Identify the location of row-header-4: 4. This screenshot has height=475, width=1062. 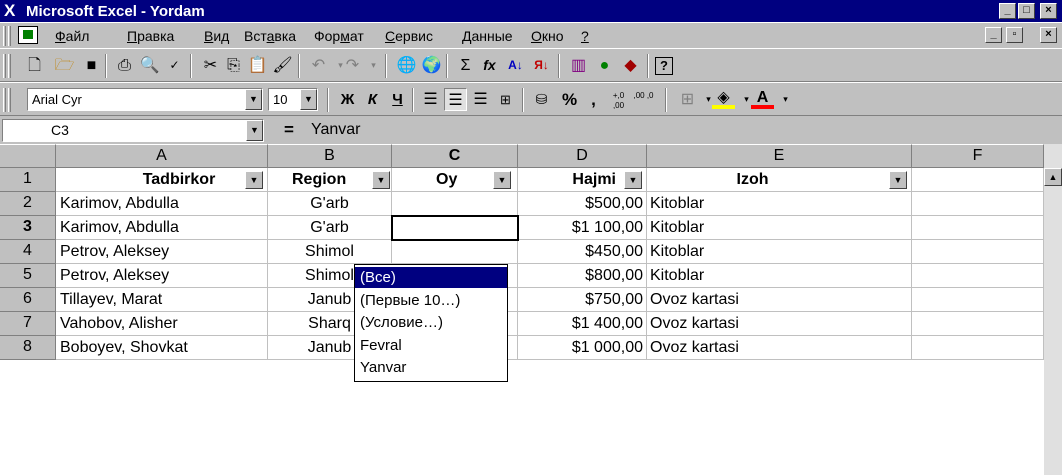
(28, 252).